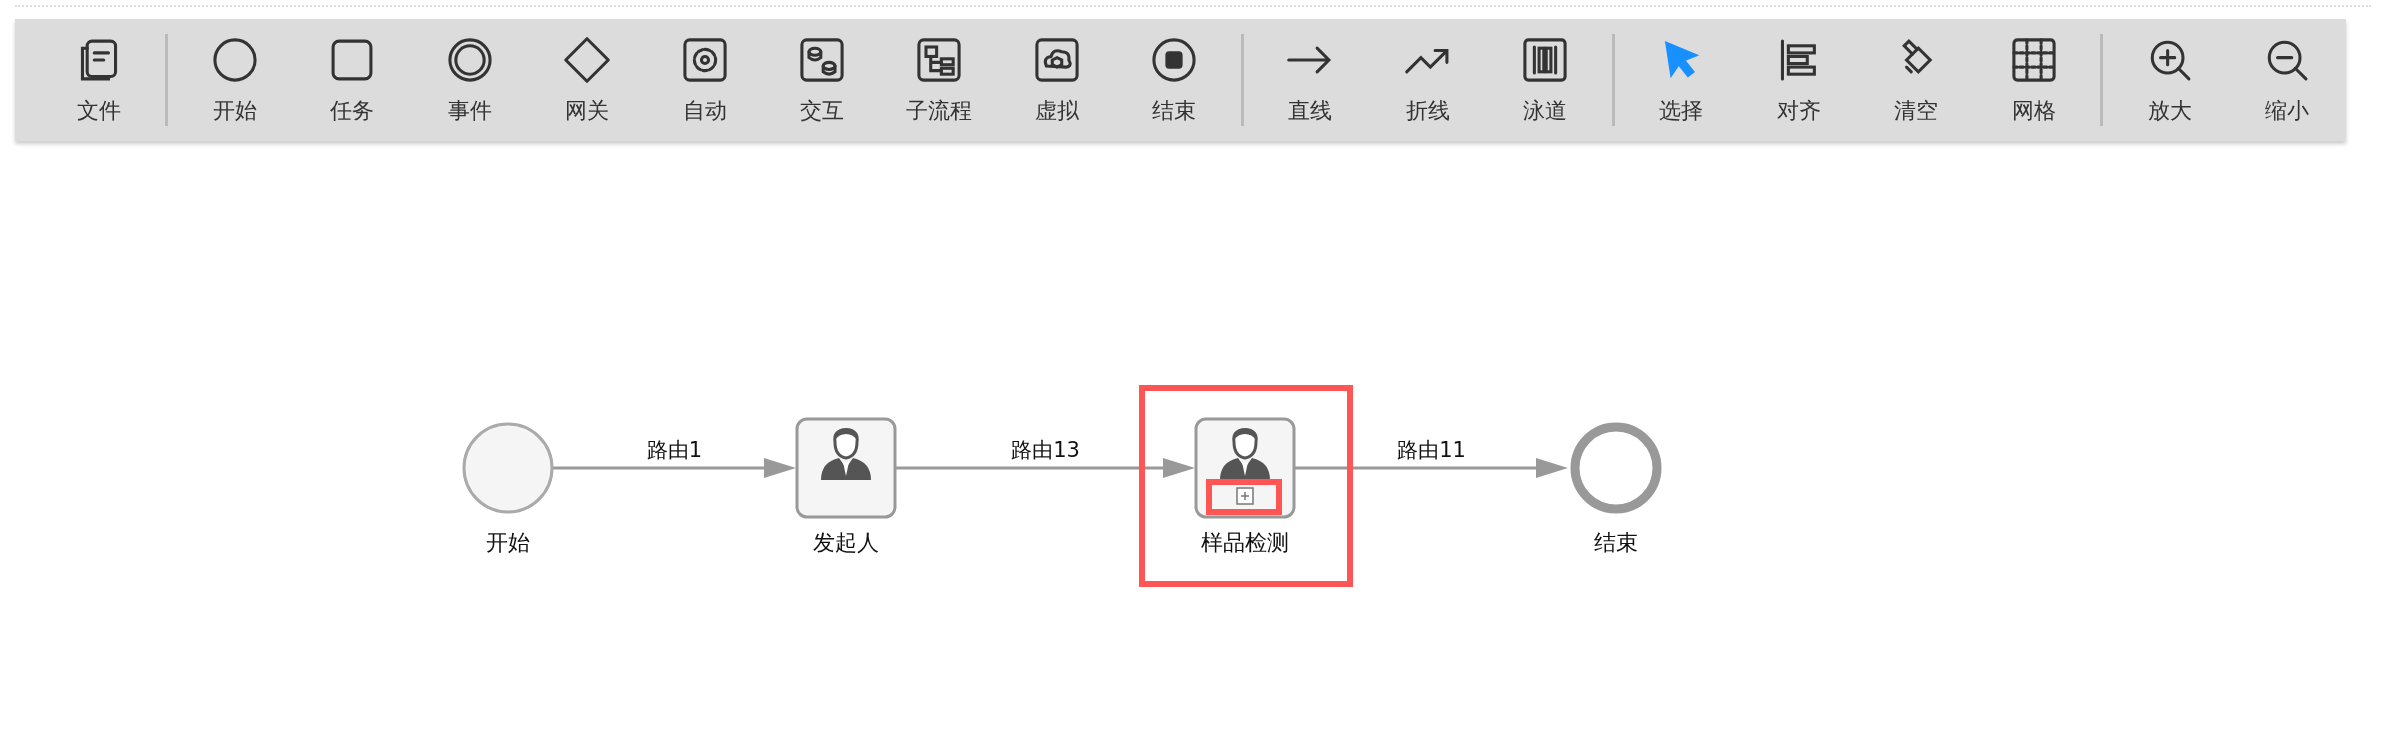 The width and height of the screenshot is (2386, 748). Describe the element at coordinates (674, 450) in the screenshot. I see `edge-label: 路由1` at that location.